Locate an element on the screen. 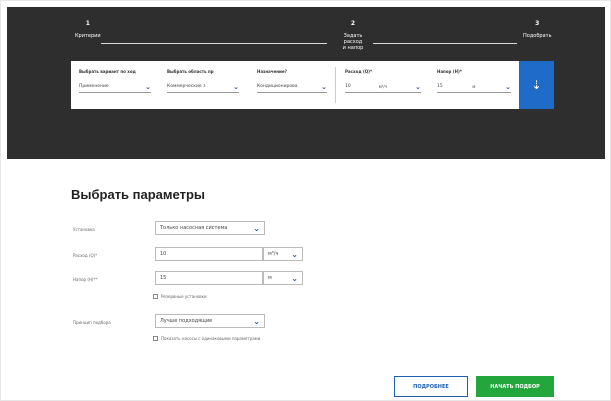  filter-purpose: Назначение? Кондиционирова ⌄ is located at coordinates (292, 81).